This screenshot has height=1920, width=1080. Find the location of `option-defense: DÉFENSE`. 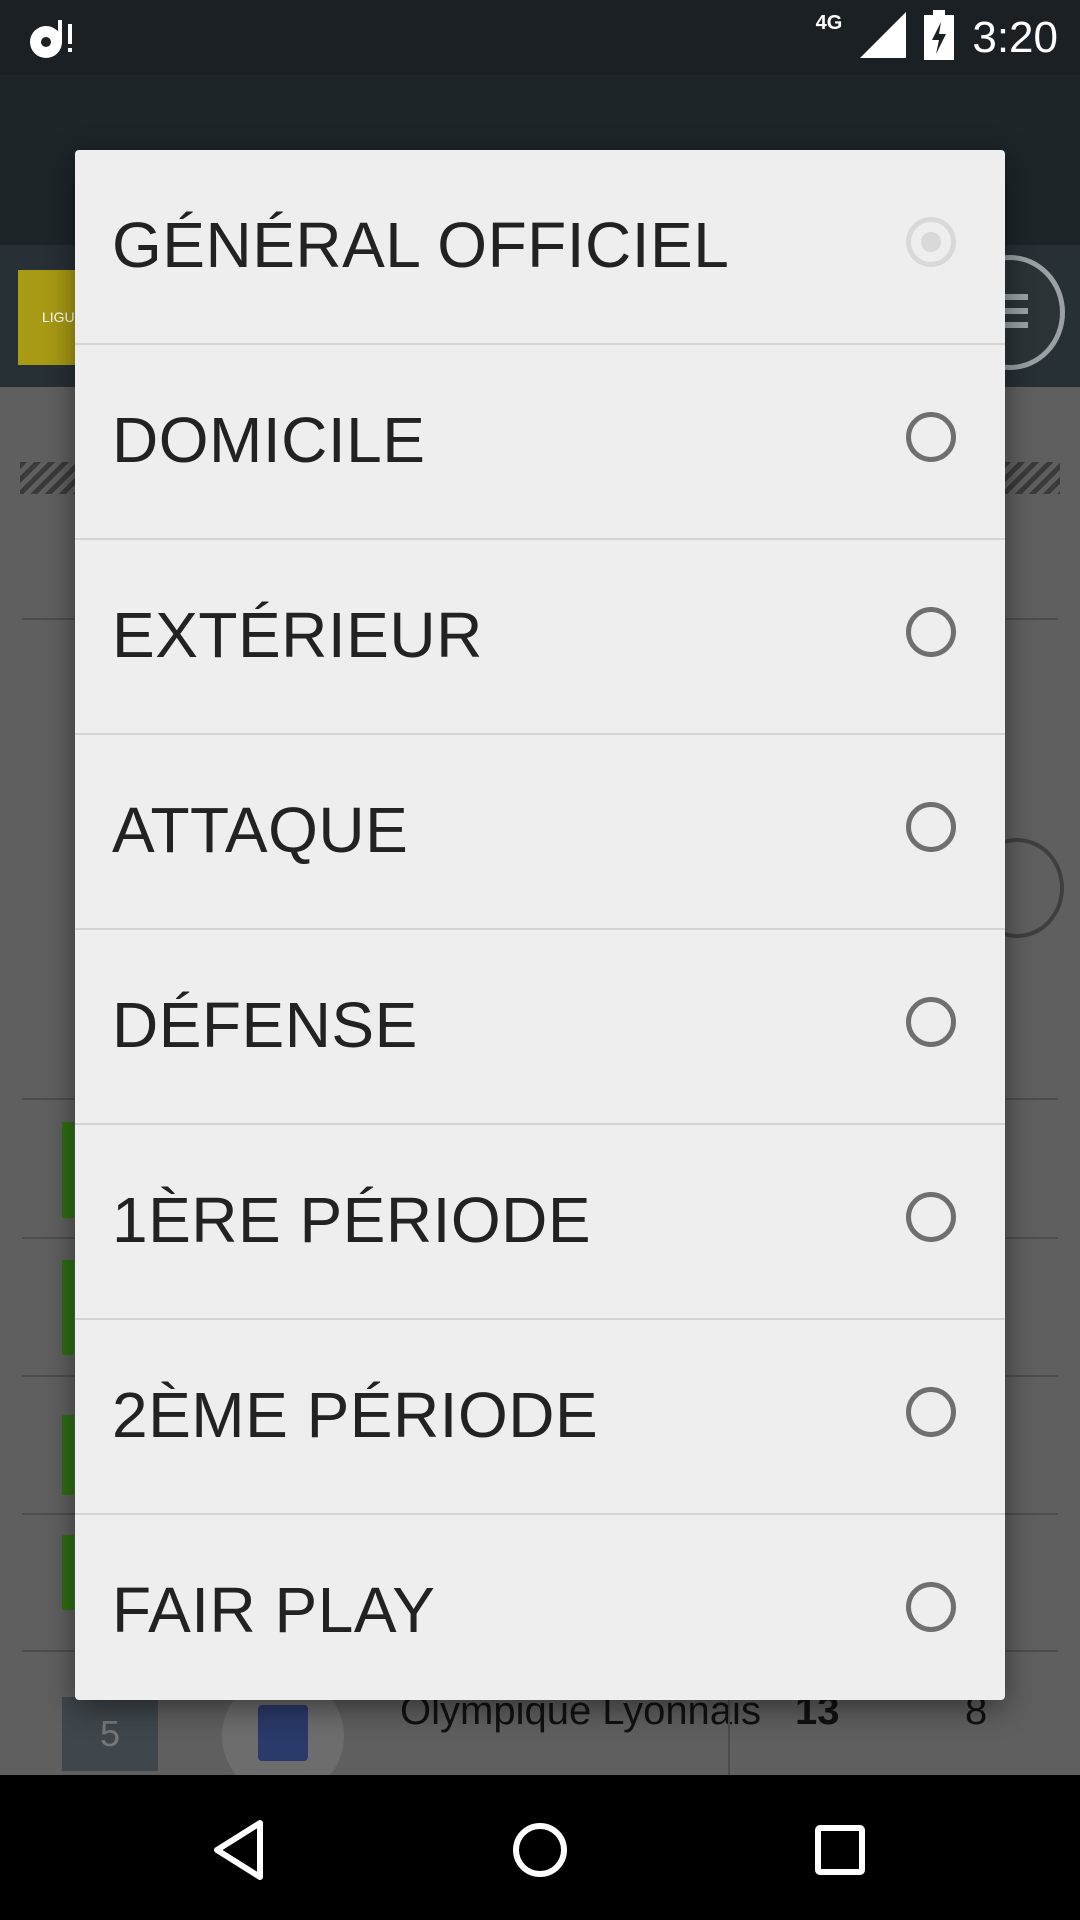

option-defense: DÉFENSE is located at coordinates (540, 1027).